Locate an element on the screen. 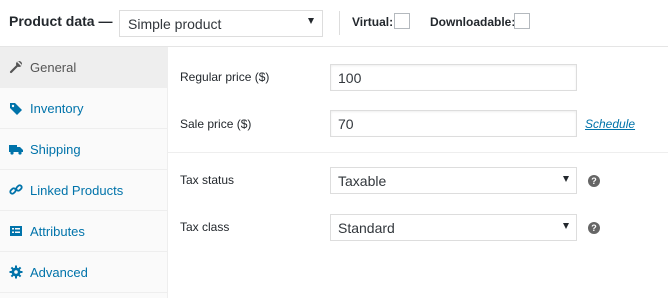 The height and width of the screenshot is (298, 668). section-divider is located at coordinates (418, 152).